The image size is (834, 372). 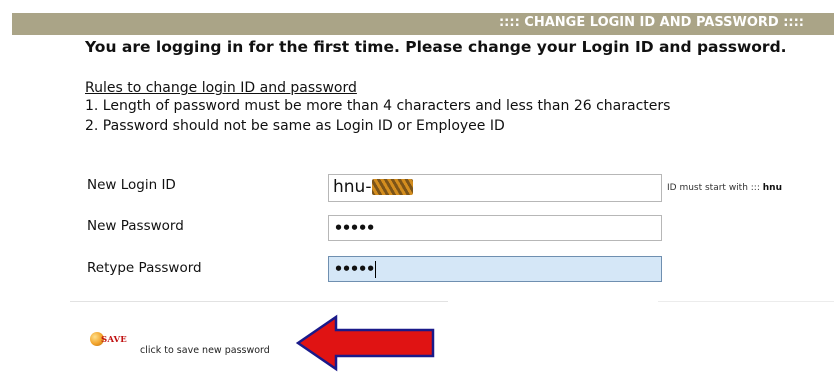 I want to click on hint-value: hnu, so click(x=772, y=188).